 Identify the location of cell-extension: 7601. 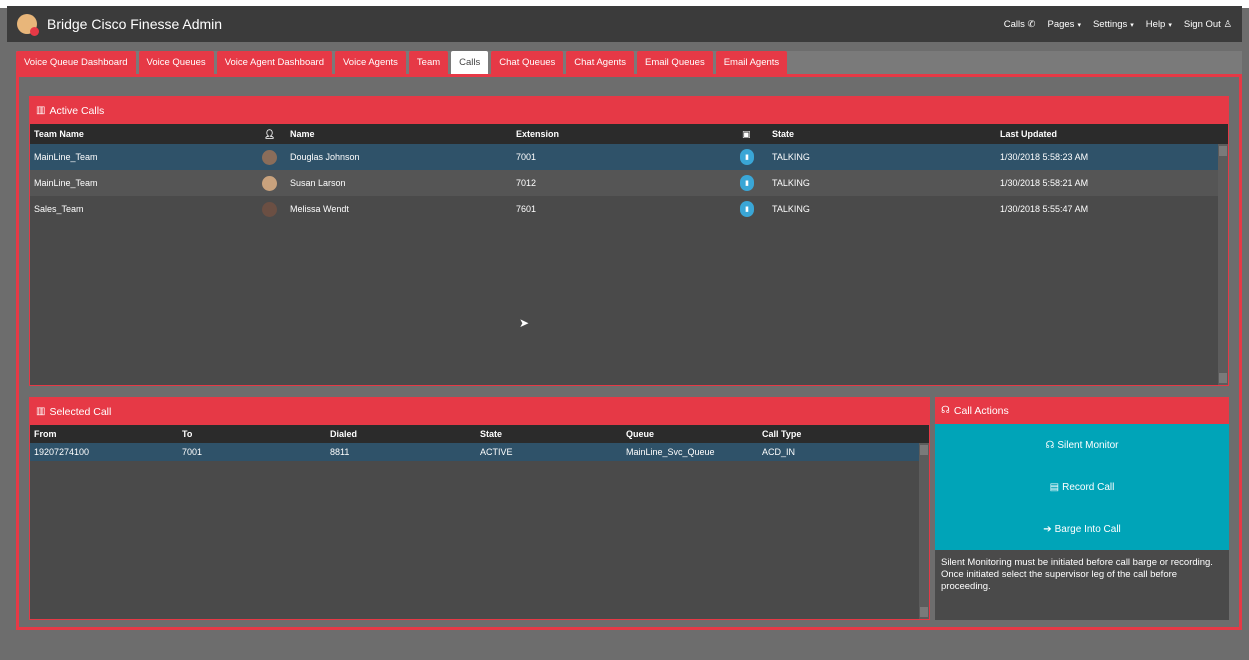
(526, 209).